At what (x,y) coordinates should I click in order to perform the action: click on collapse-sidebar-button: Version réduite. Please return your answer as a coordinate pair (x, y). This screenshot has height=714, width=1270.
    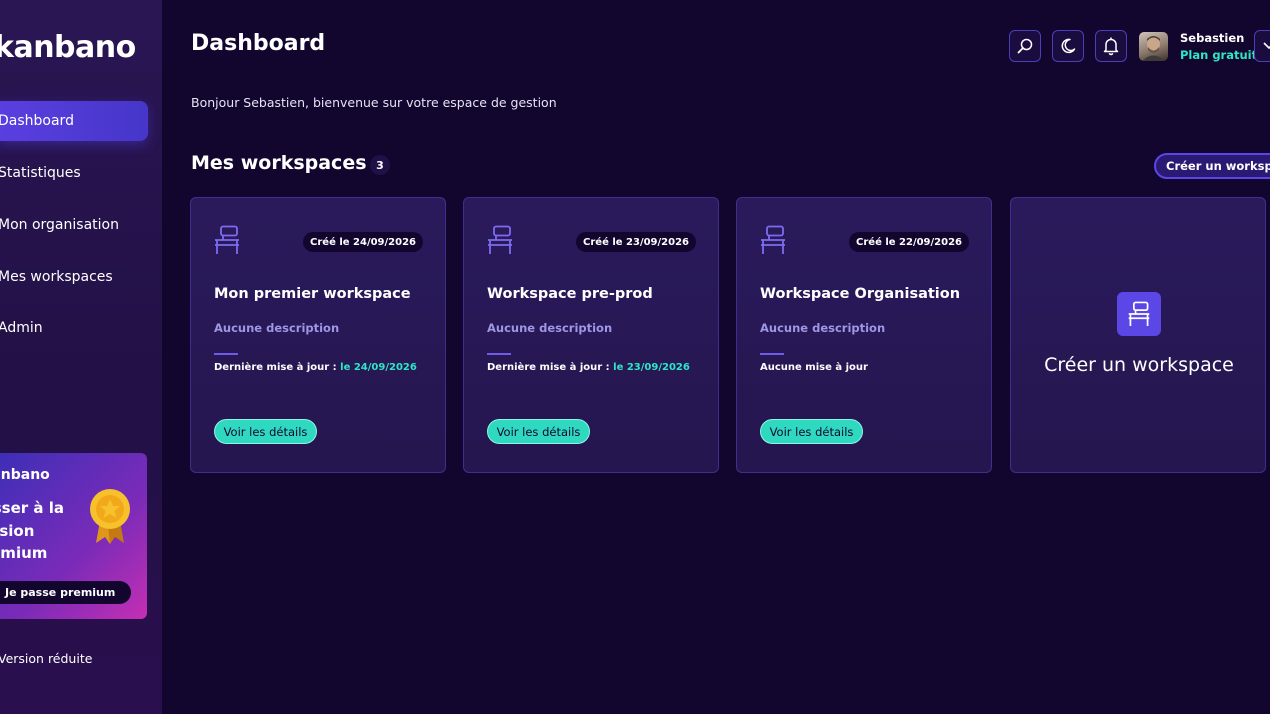
    Looking at the image, I should click on (46, 658).